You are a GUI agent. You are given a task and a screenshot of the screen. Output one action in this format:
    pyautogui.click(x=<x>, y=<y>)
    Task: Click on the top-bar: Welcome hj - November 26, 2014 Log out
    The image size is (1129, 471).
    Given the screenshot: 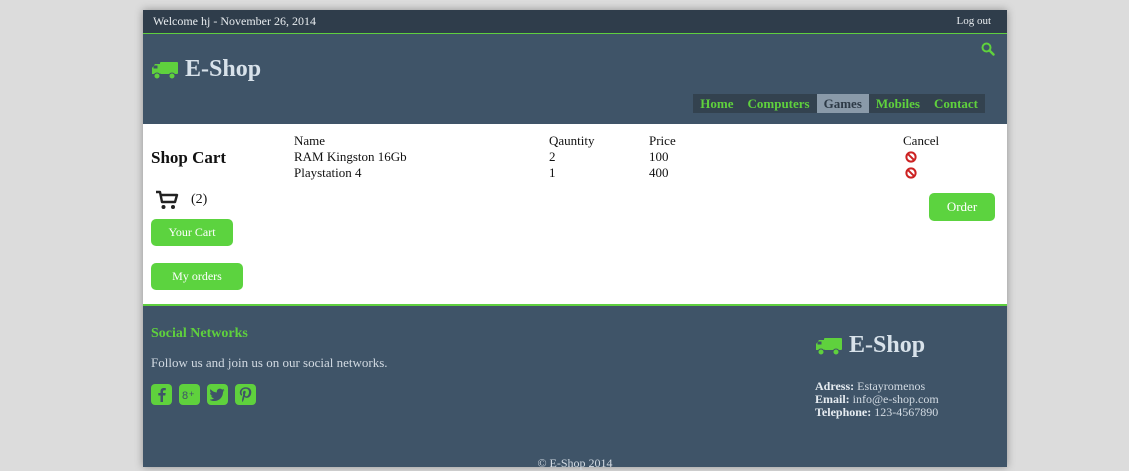 What is the action you would take?
    pyautogui.click(x=575, y=22)
    